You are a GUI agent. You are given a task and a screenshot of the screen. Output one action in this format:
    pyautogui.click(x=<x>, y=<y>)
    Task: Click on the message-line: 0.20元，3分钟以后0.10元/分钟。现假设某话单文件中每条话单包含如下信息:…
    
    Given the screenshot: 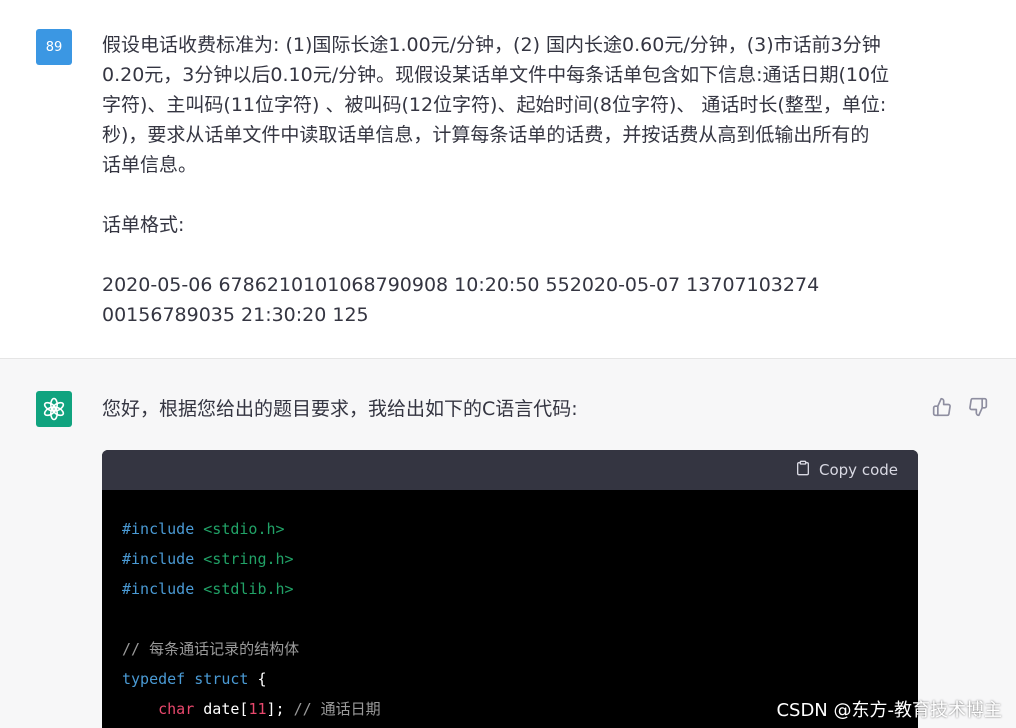 What is the action you would take?
    pyautogui.click(x=496, y=75)
    